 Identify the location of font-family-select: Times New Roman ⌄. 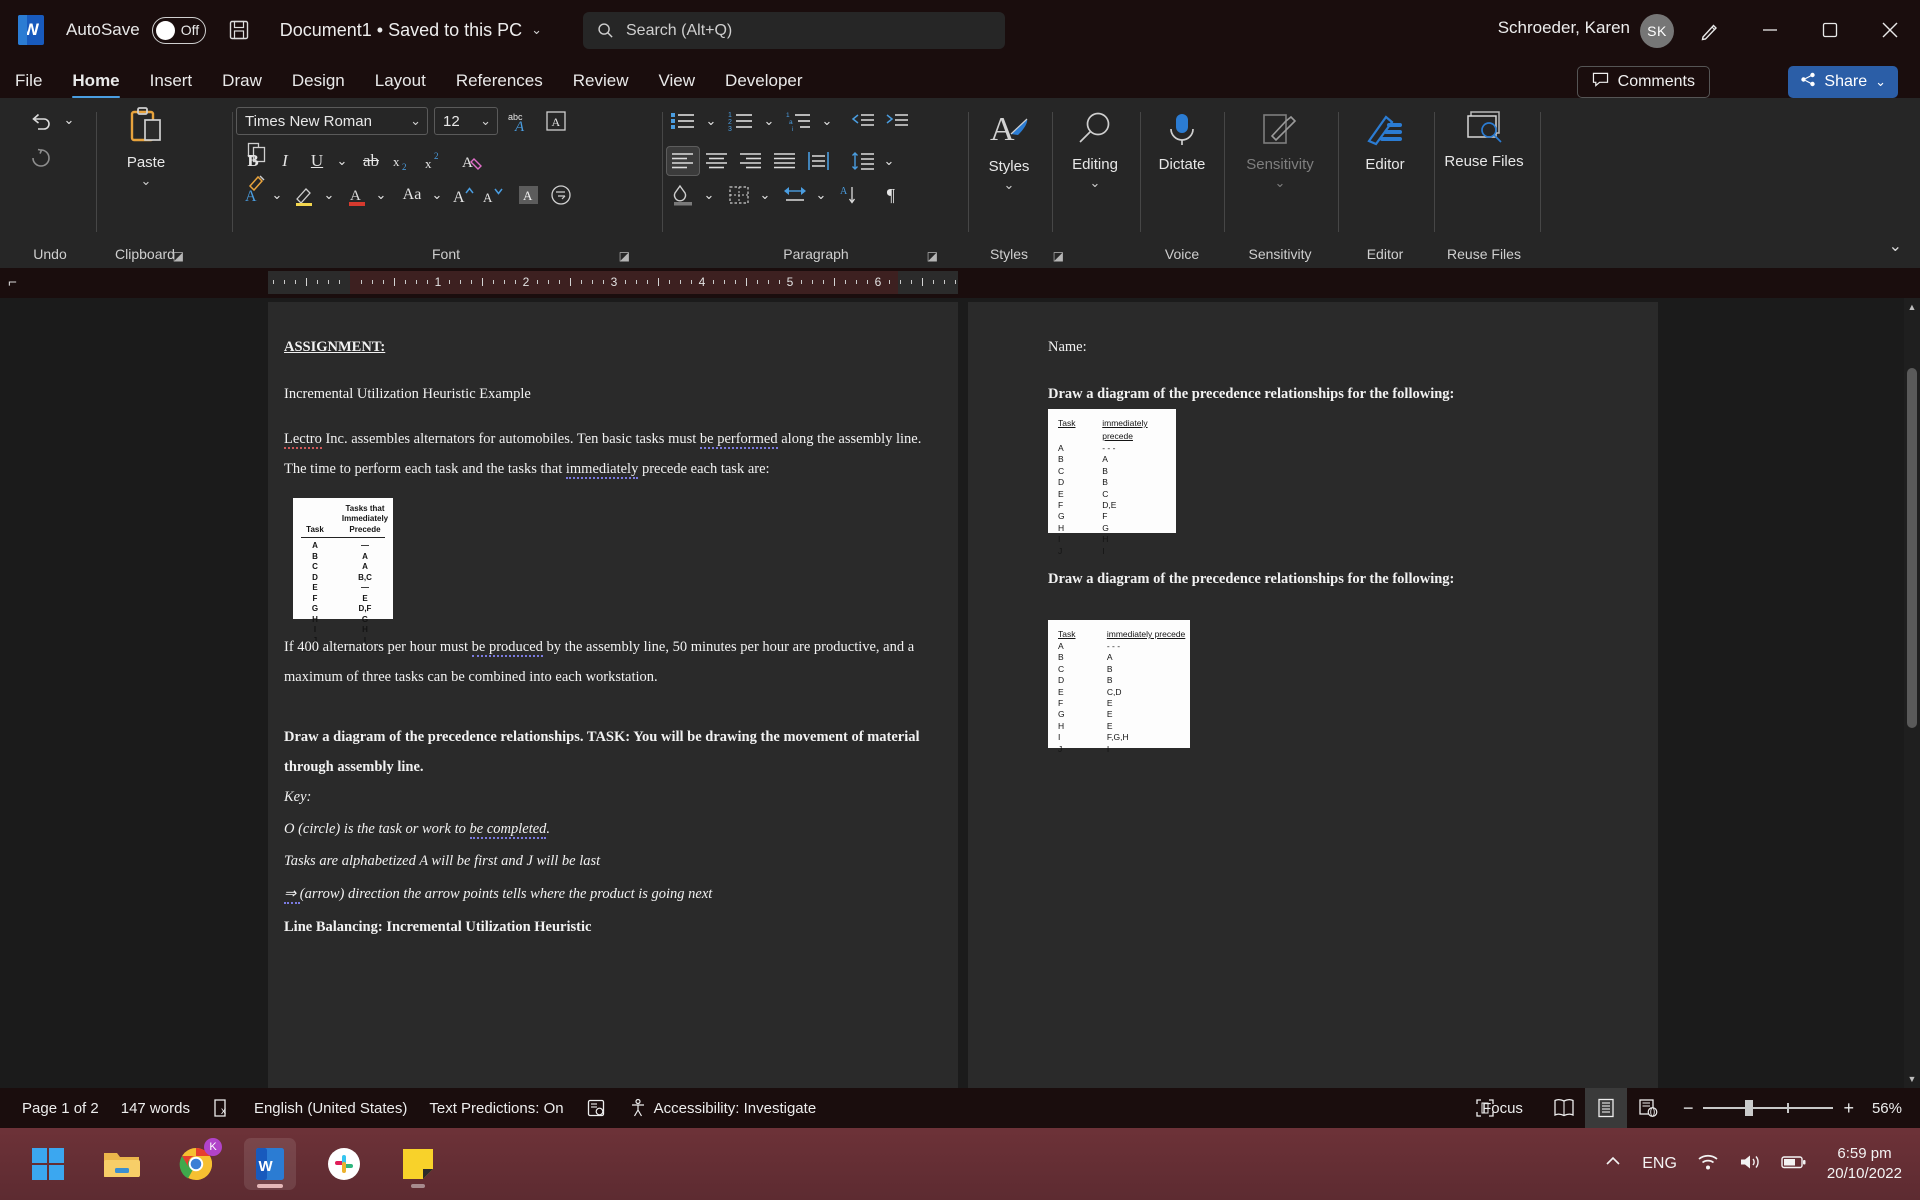
(332, 121).